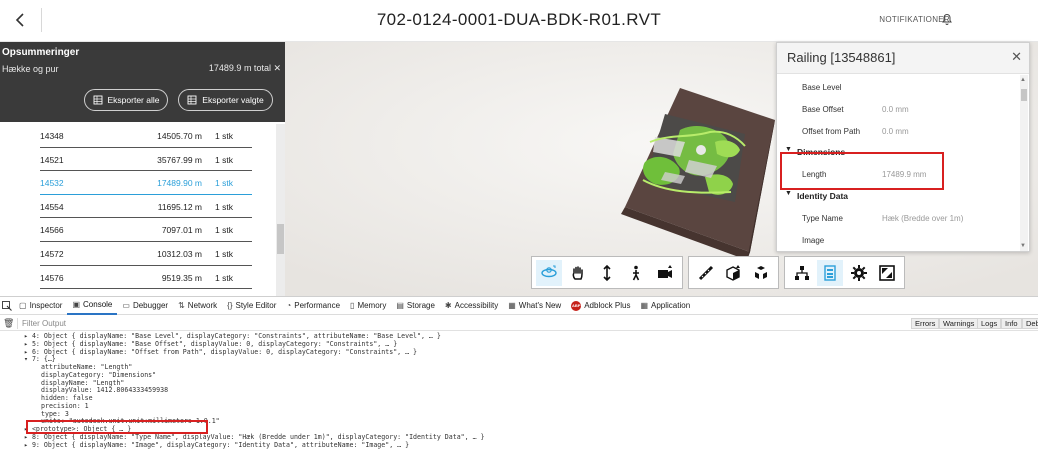 The height and width of the screenshot is (456, 1038). What do you see at coordinates (1011, 323) in the screenshot?
I see `filter-info: Info` at bounding box center [1011, 323].